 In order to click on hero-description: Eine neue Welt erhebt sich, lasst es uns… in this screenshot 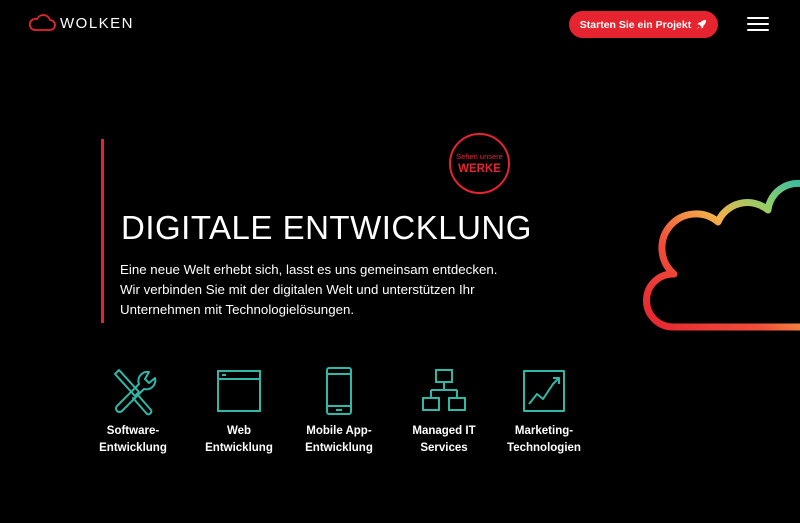, I will do `click(330, 290)`.